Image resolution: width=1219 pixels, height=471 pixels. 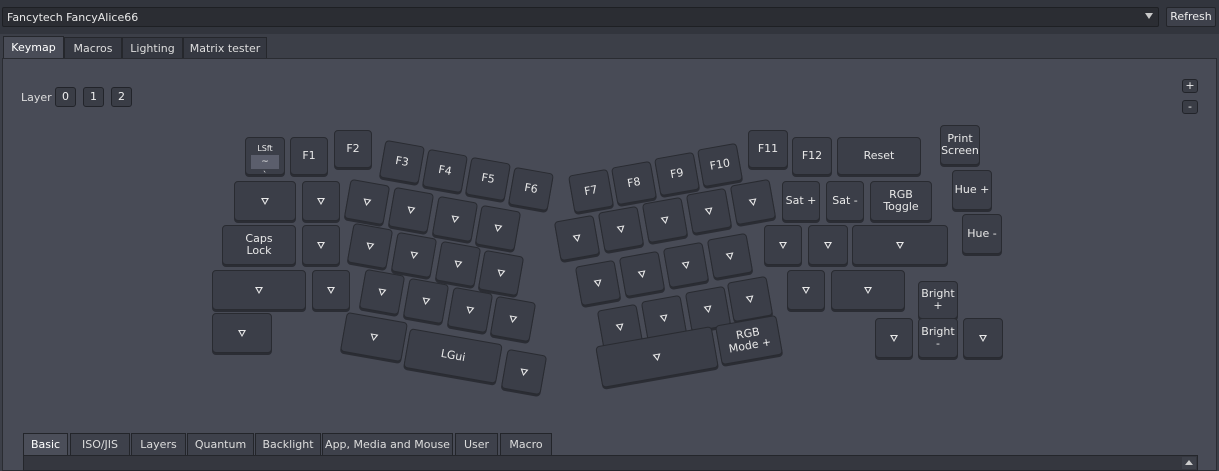 I want to click on key-left-shift, so click(x=259, y=290).